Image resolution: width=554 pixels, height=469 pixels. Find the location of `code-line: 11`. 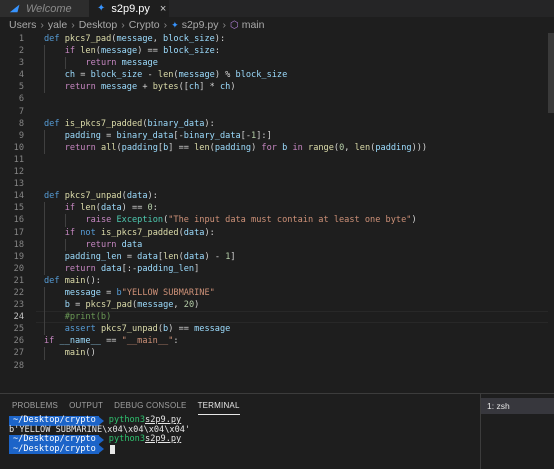

code-line: 11 is located at coordinates (277, 160).